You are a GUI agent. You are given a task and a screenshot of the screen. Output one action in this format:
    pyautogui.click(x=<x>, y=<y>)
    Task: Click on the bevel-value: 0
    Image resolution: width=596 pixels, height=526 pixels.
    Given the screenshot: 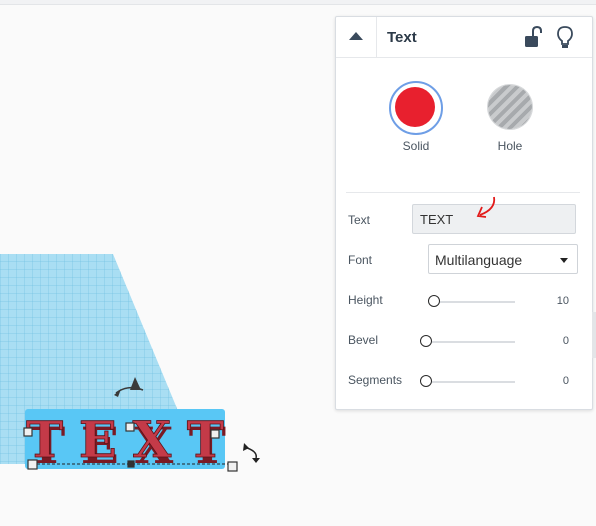 What is the action you would take?
    pyautogui.click(x=565, y=341)
    